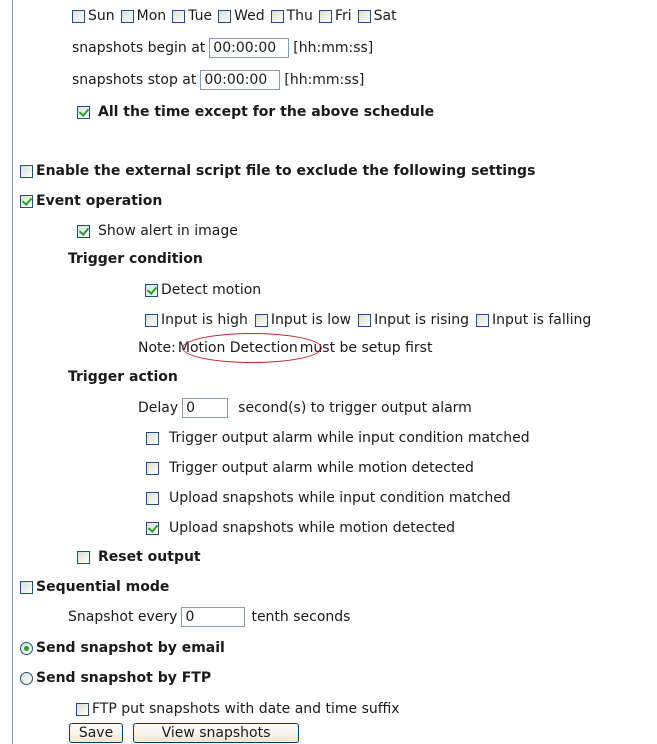 The image size is (657, 744). What do you see at coordinates (302, 320) in the screenshot?
I see `input-condition-option: Input is low` at bounding box center [302, 320].